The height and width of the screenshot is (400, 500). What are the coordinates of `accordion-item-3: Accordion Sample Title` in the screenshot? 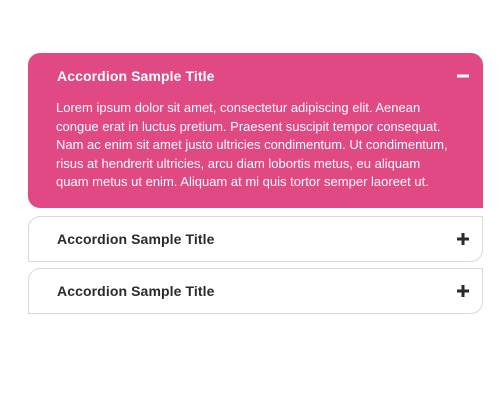 It's located at (255, 290).